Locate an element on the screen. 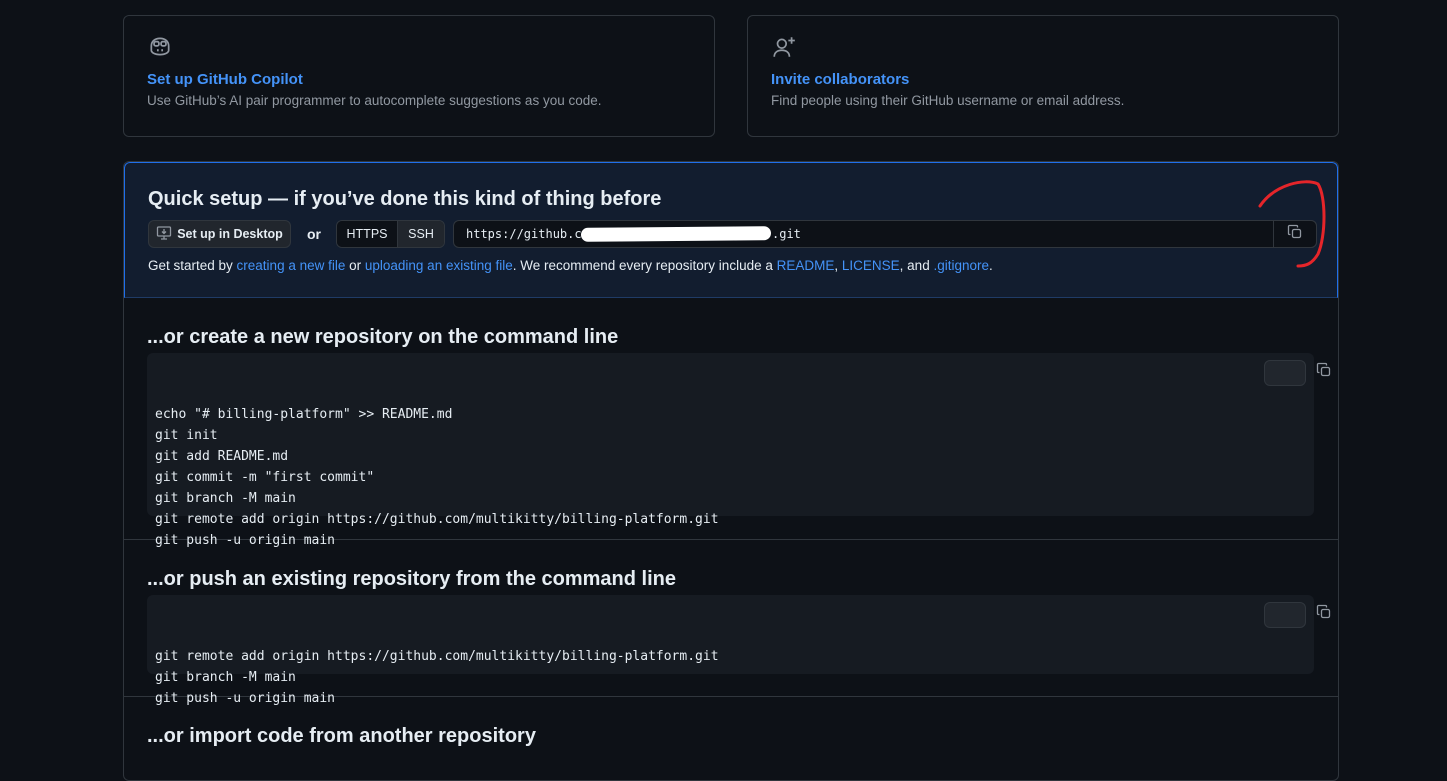  readme-link: README is located at coordinates (806, 265).